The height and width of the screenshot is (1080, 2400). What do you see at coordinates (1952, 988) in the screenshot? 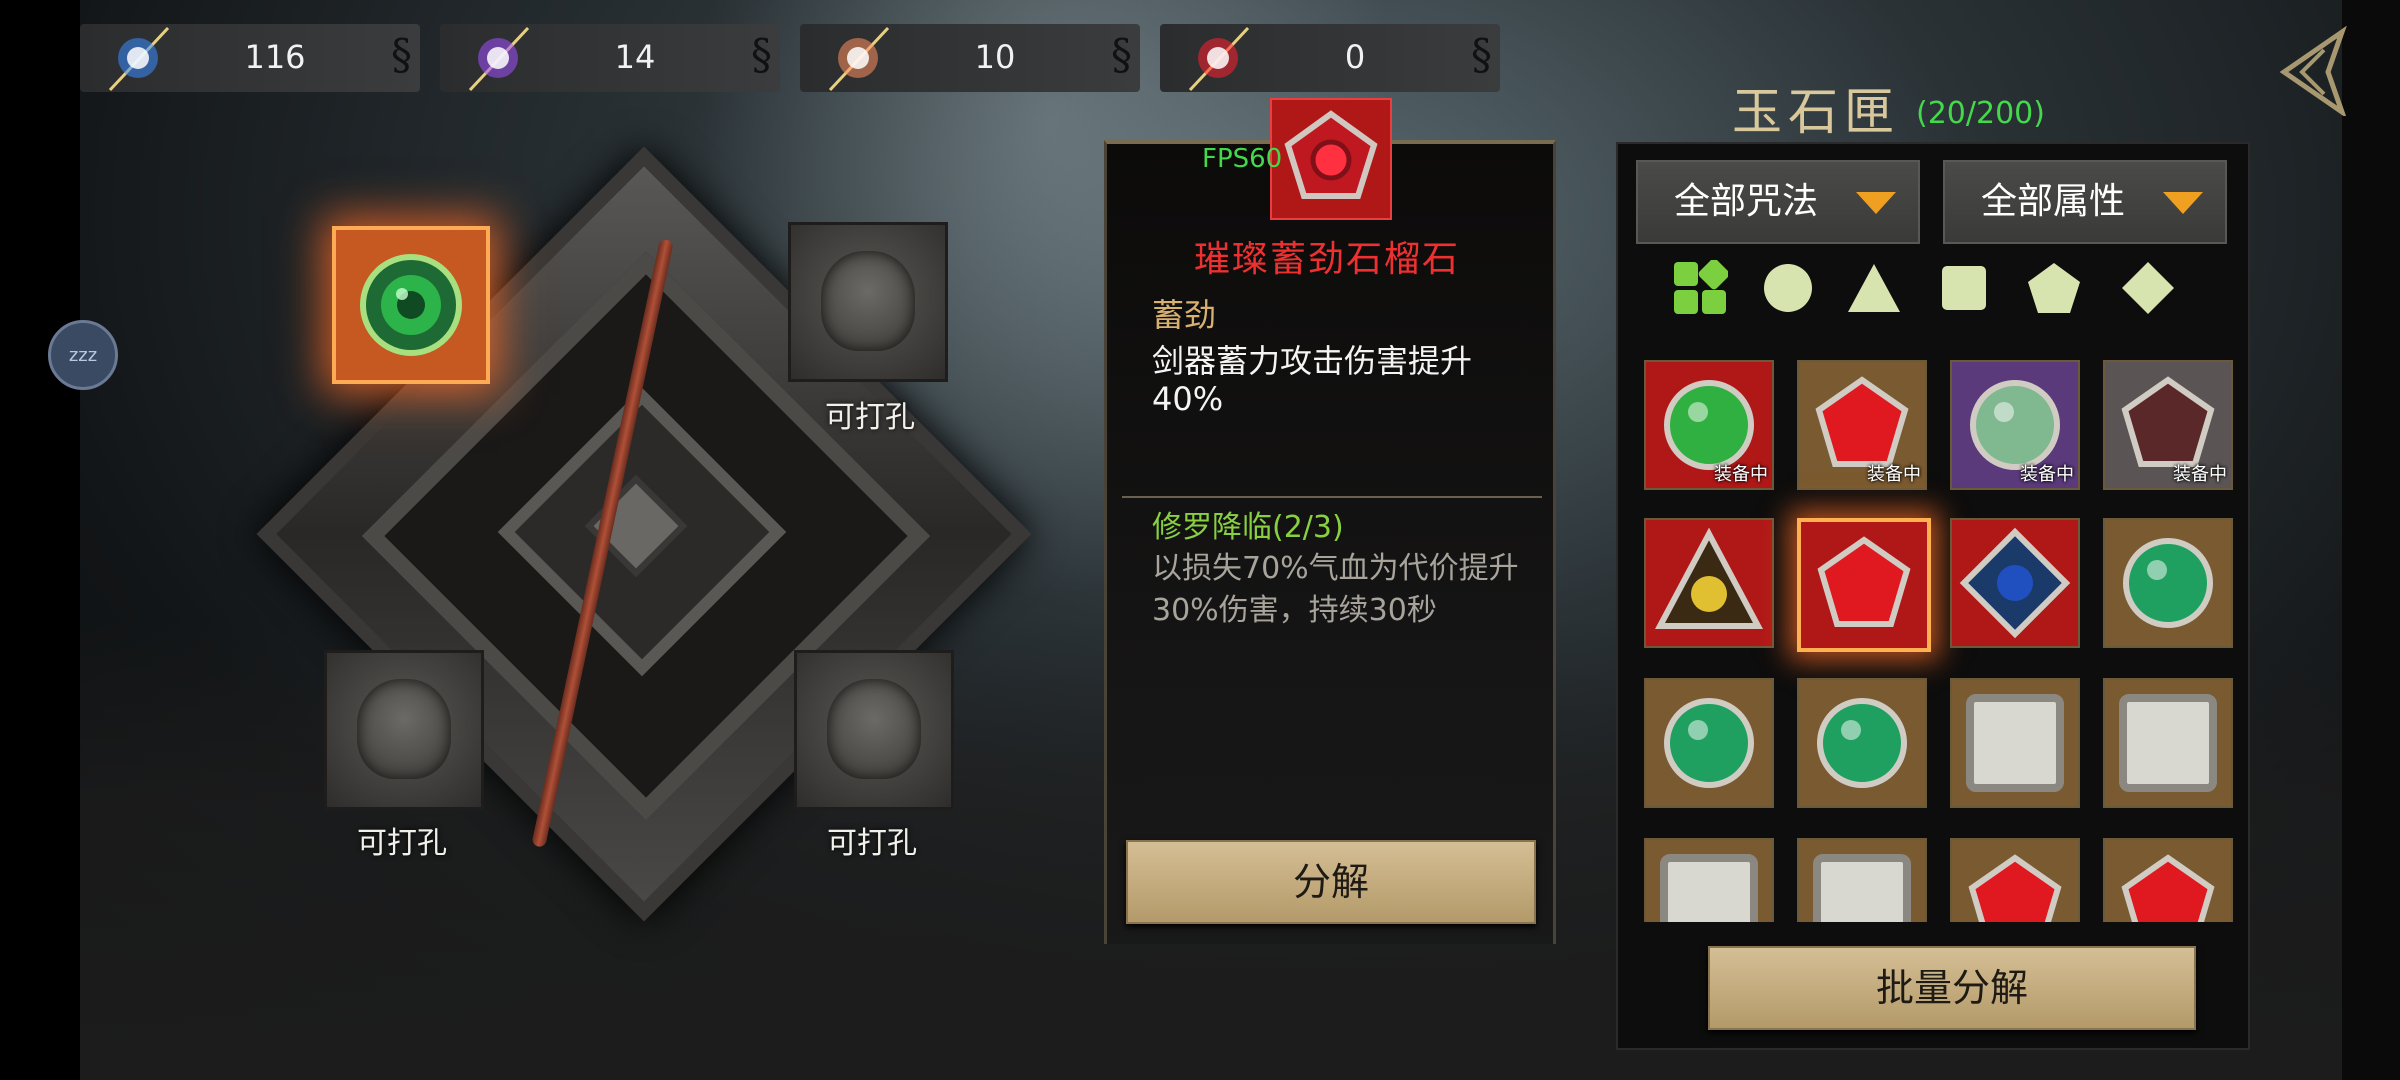
I see `batch-decompose-button: 批量分解` at bounding box center [1952, 988].